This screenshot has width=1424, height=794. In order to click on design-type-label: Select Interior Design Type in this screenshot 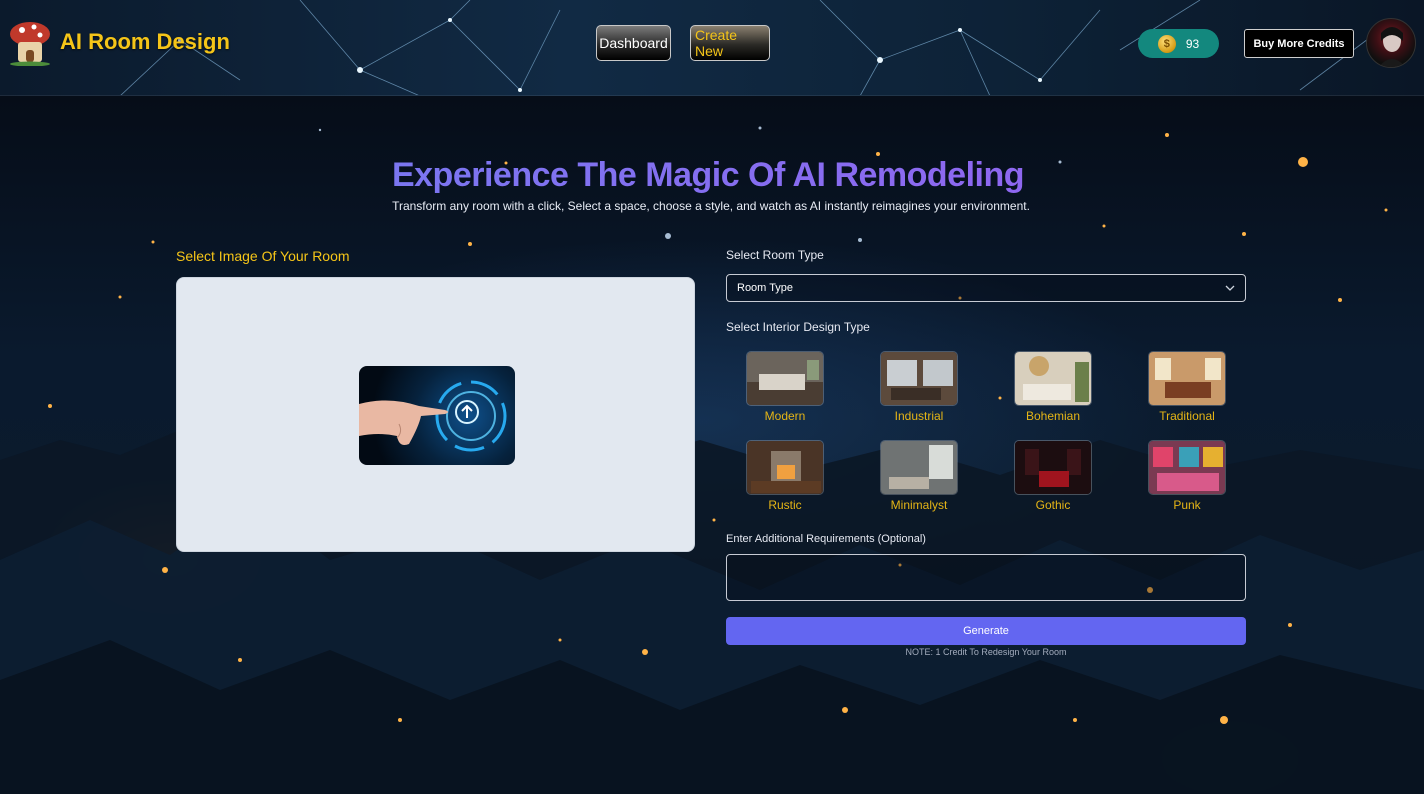, I will do `click(798, 327)`.